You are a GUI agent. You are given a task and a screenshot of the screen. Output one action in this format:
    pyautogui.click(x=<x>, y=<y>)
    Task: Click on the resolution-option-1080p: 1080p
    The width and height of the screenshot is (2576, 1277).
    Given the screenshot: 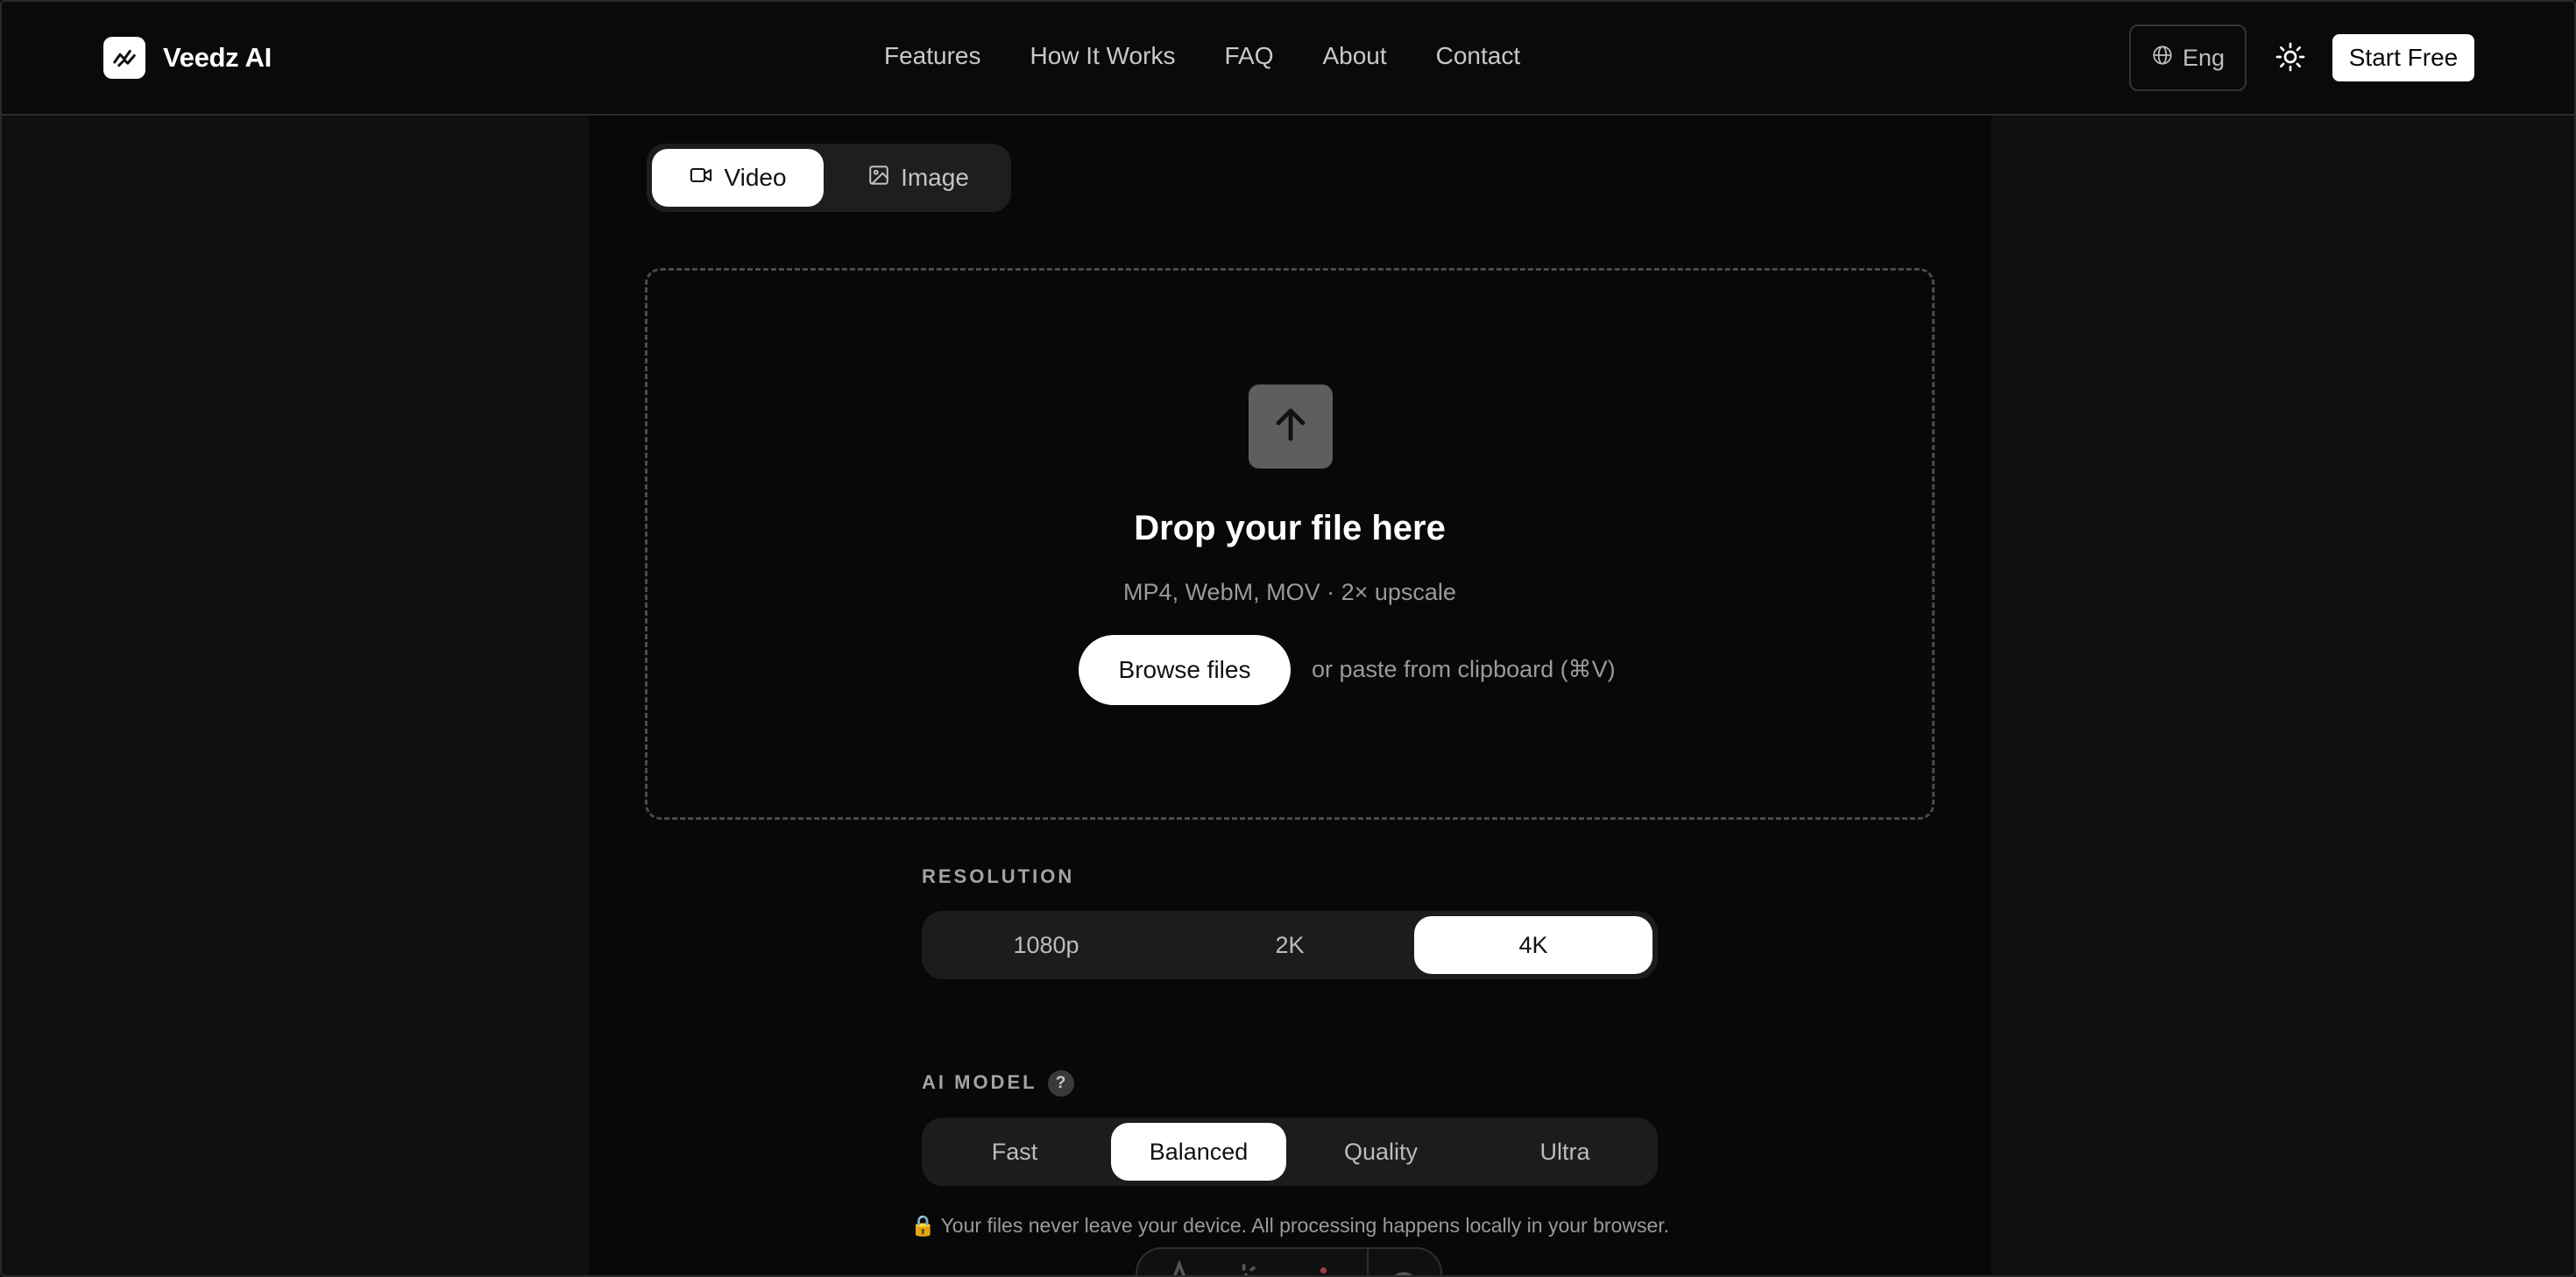 What is the action you would take?
    pyautogui.click(x=1046, y=945)
    